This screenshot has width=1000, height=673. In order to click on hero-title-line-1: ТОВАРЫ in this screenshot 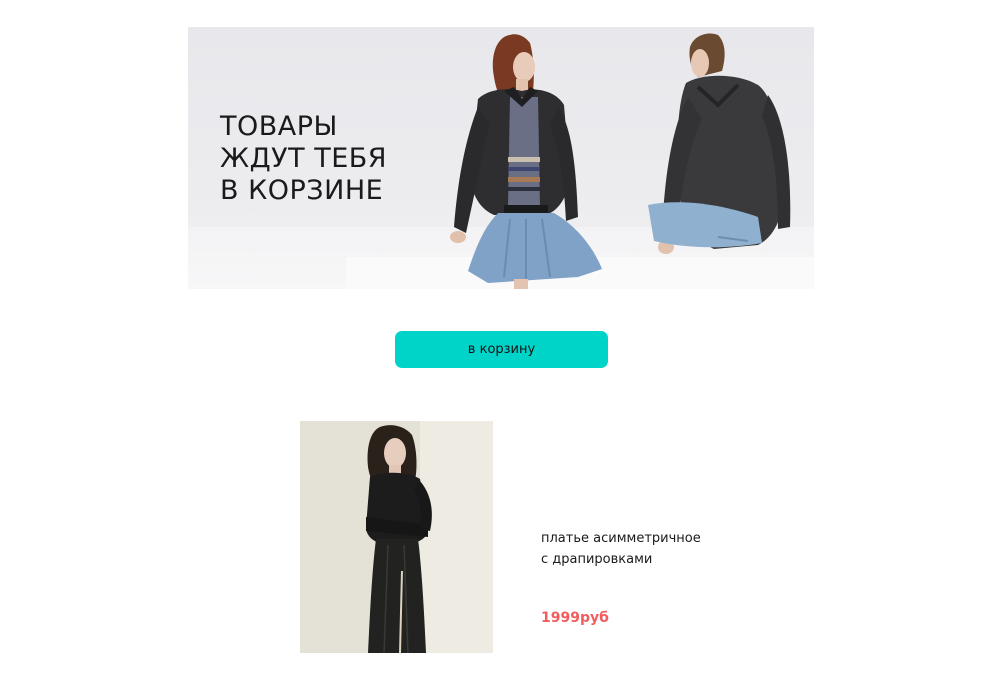, I will do `click(279, 126)`.